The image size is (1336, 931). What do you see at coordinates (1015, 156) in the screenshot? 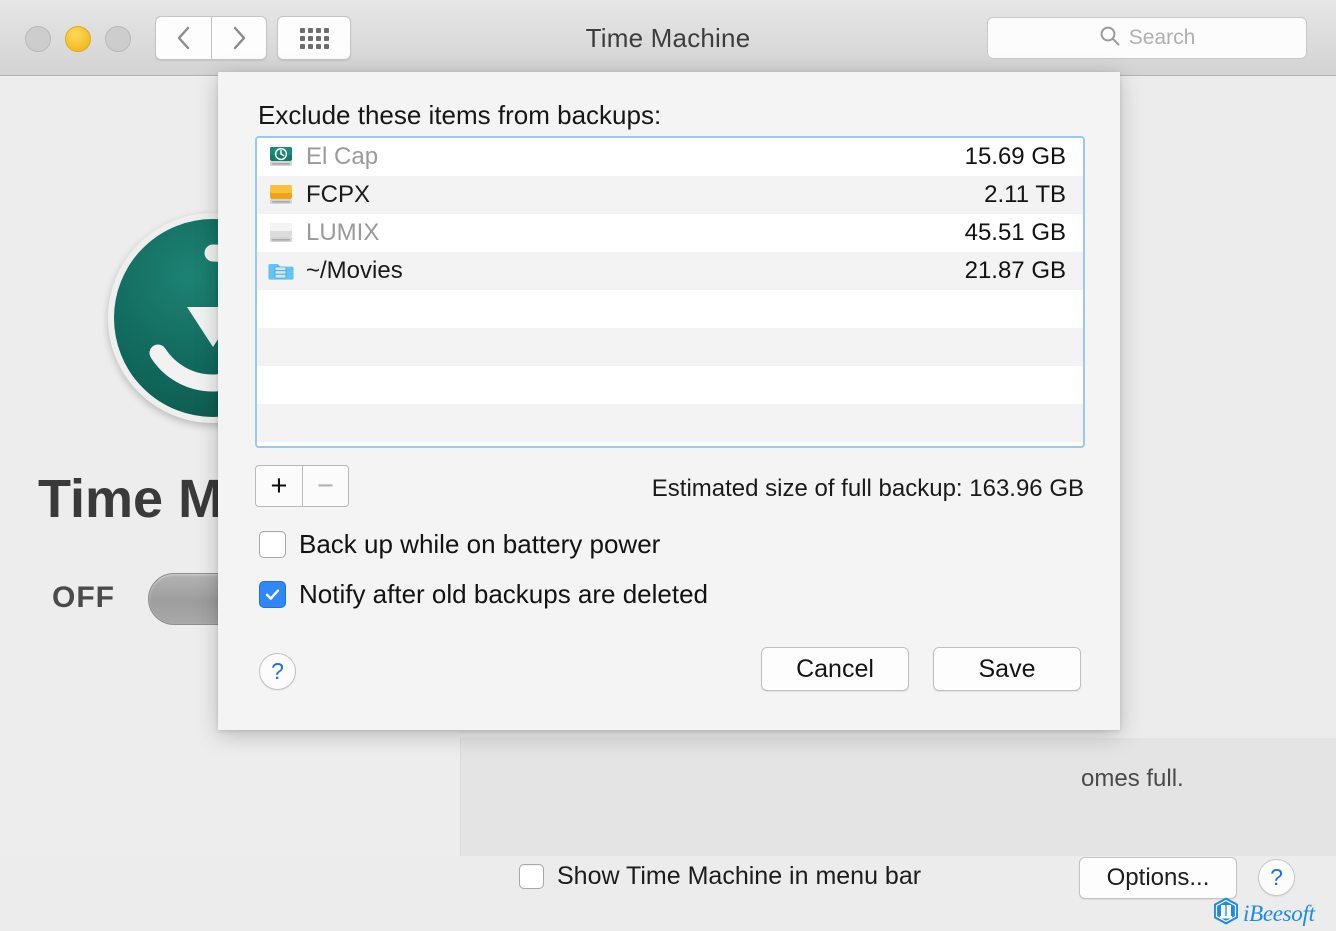
I see `table-cell-size: 15.69 GB` at bounding box center [1015, 156].